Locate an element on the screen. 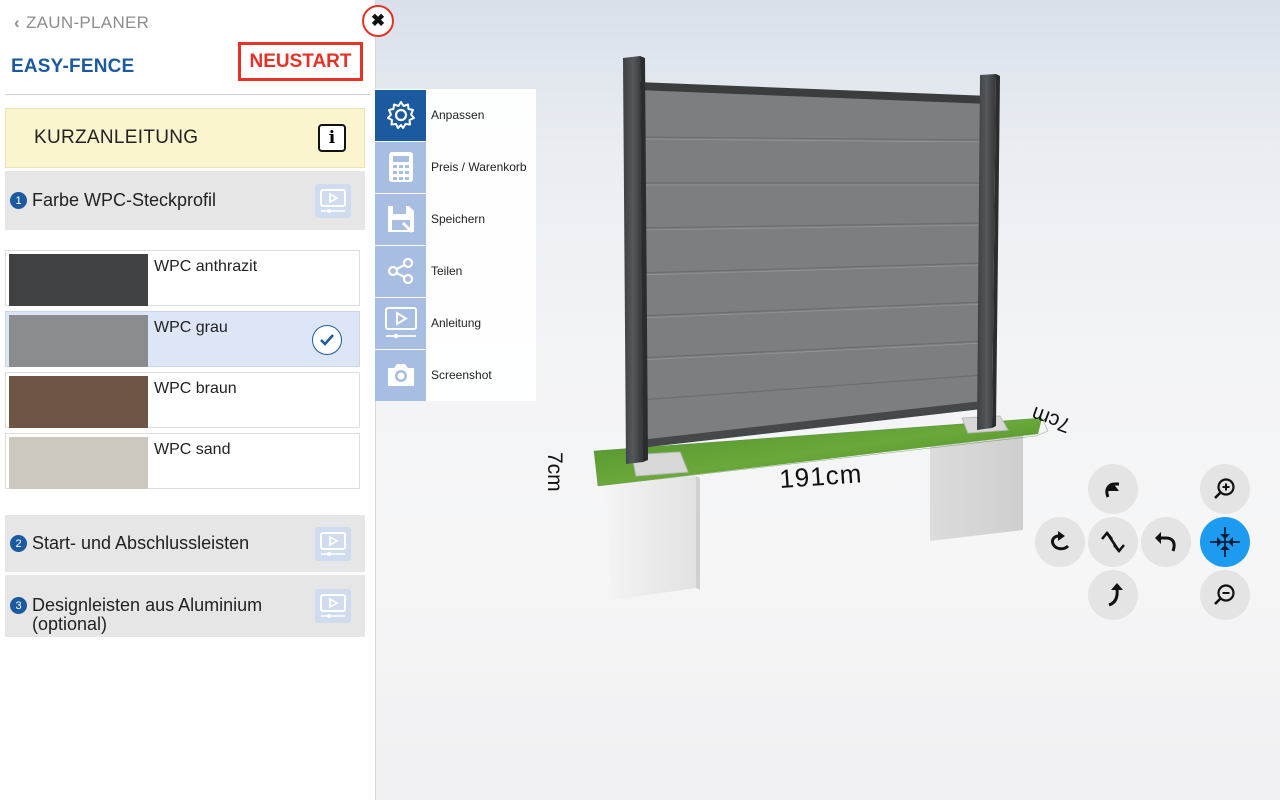  color-option-grau: WPC grau is located at coordinates (182, 339).